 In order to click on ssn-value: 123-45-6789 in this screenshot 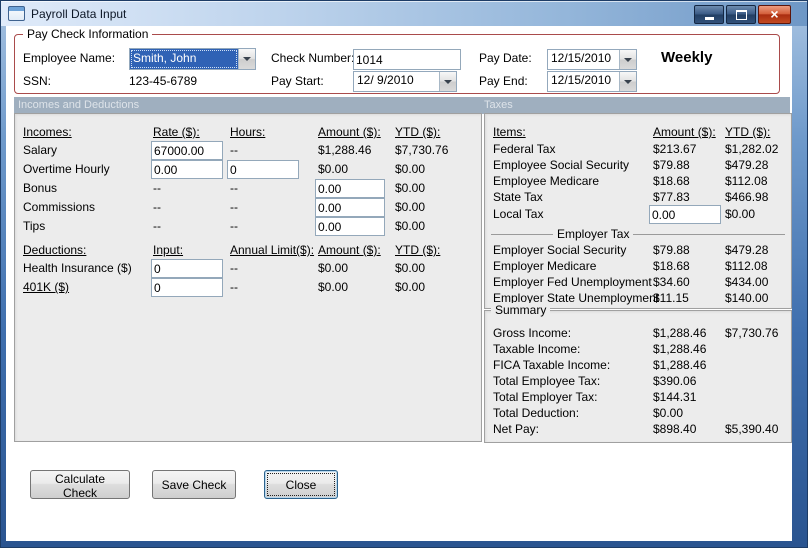, I will do `click(163, 81)`.